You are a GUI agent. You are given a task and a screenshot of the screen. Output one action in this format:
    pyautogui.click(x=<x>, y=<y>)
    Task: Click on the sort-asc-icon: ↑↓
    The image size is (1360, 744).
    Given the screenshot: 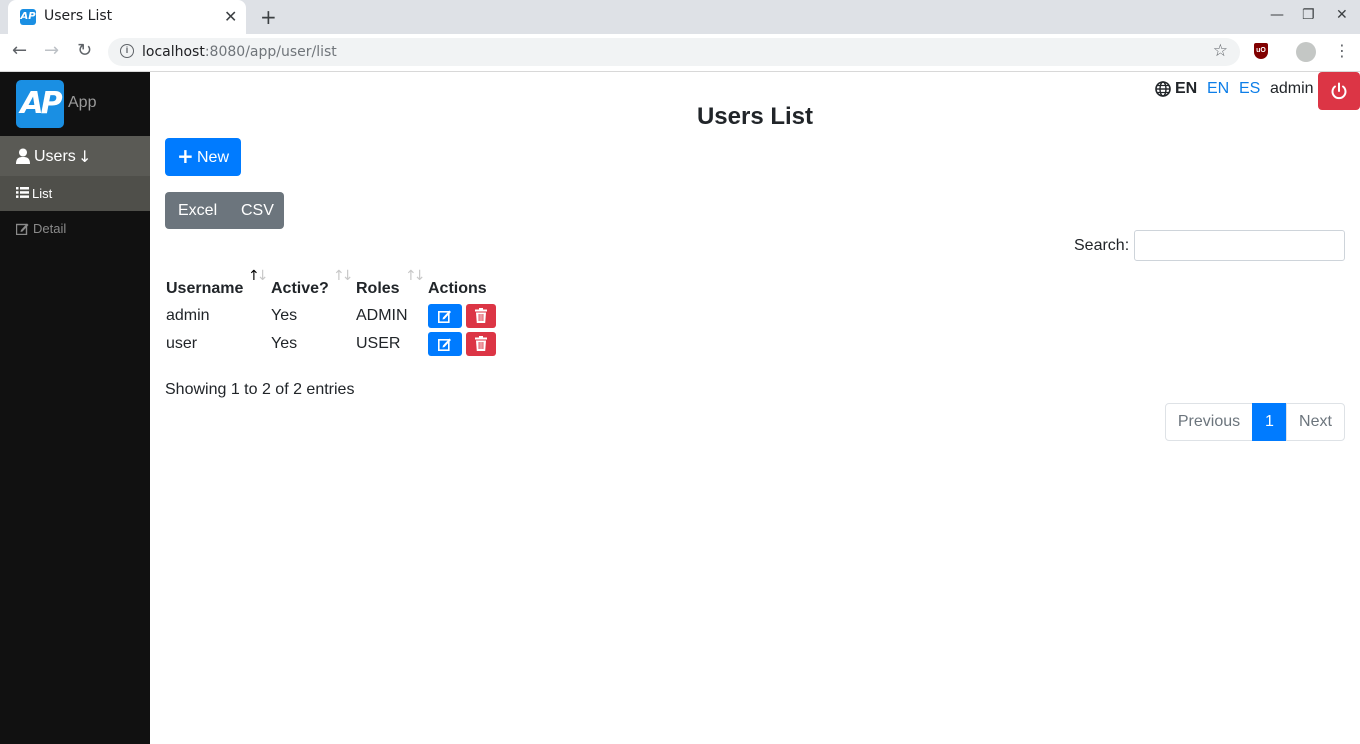 What is the action you would take?
    pyautogui.click(x=258, y=276)
    